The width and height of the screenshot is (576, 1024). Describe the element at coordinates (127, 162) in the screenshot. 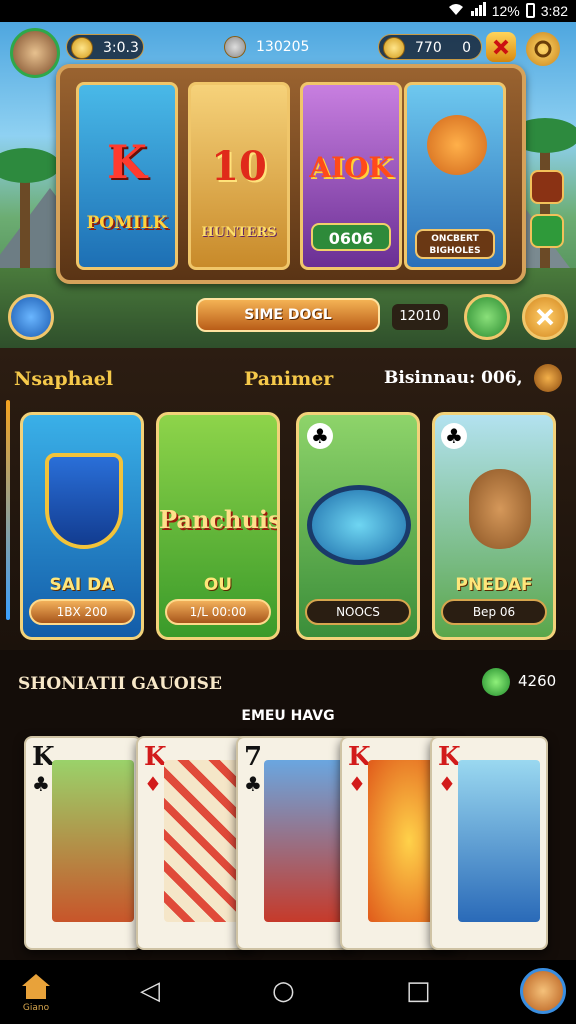

I see `reel-1-symbol: K` at that location.